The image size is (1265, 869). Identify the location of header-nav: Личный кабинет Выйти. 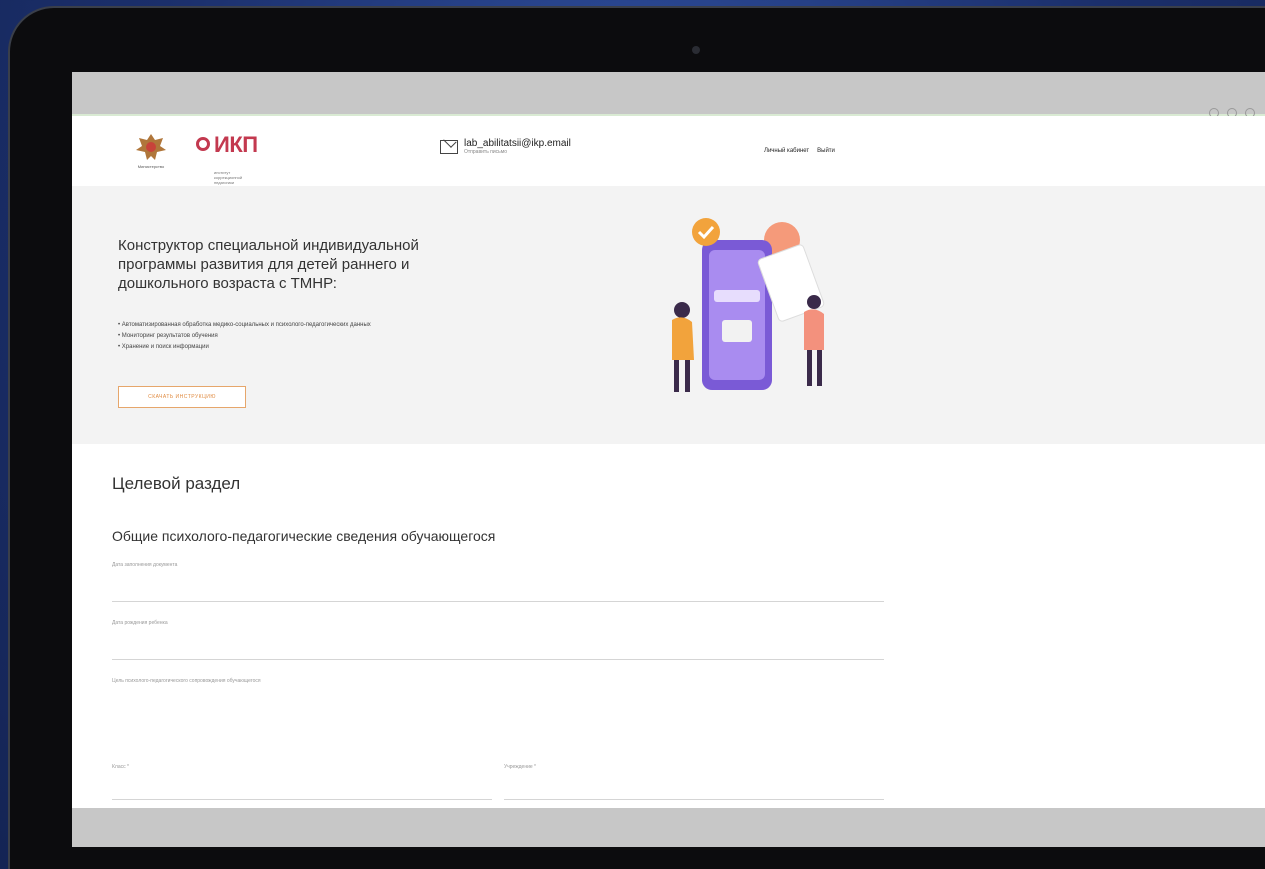
(799, 151).